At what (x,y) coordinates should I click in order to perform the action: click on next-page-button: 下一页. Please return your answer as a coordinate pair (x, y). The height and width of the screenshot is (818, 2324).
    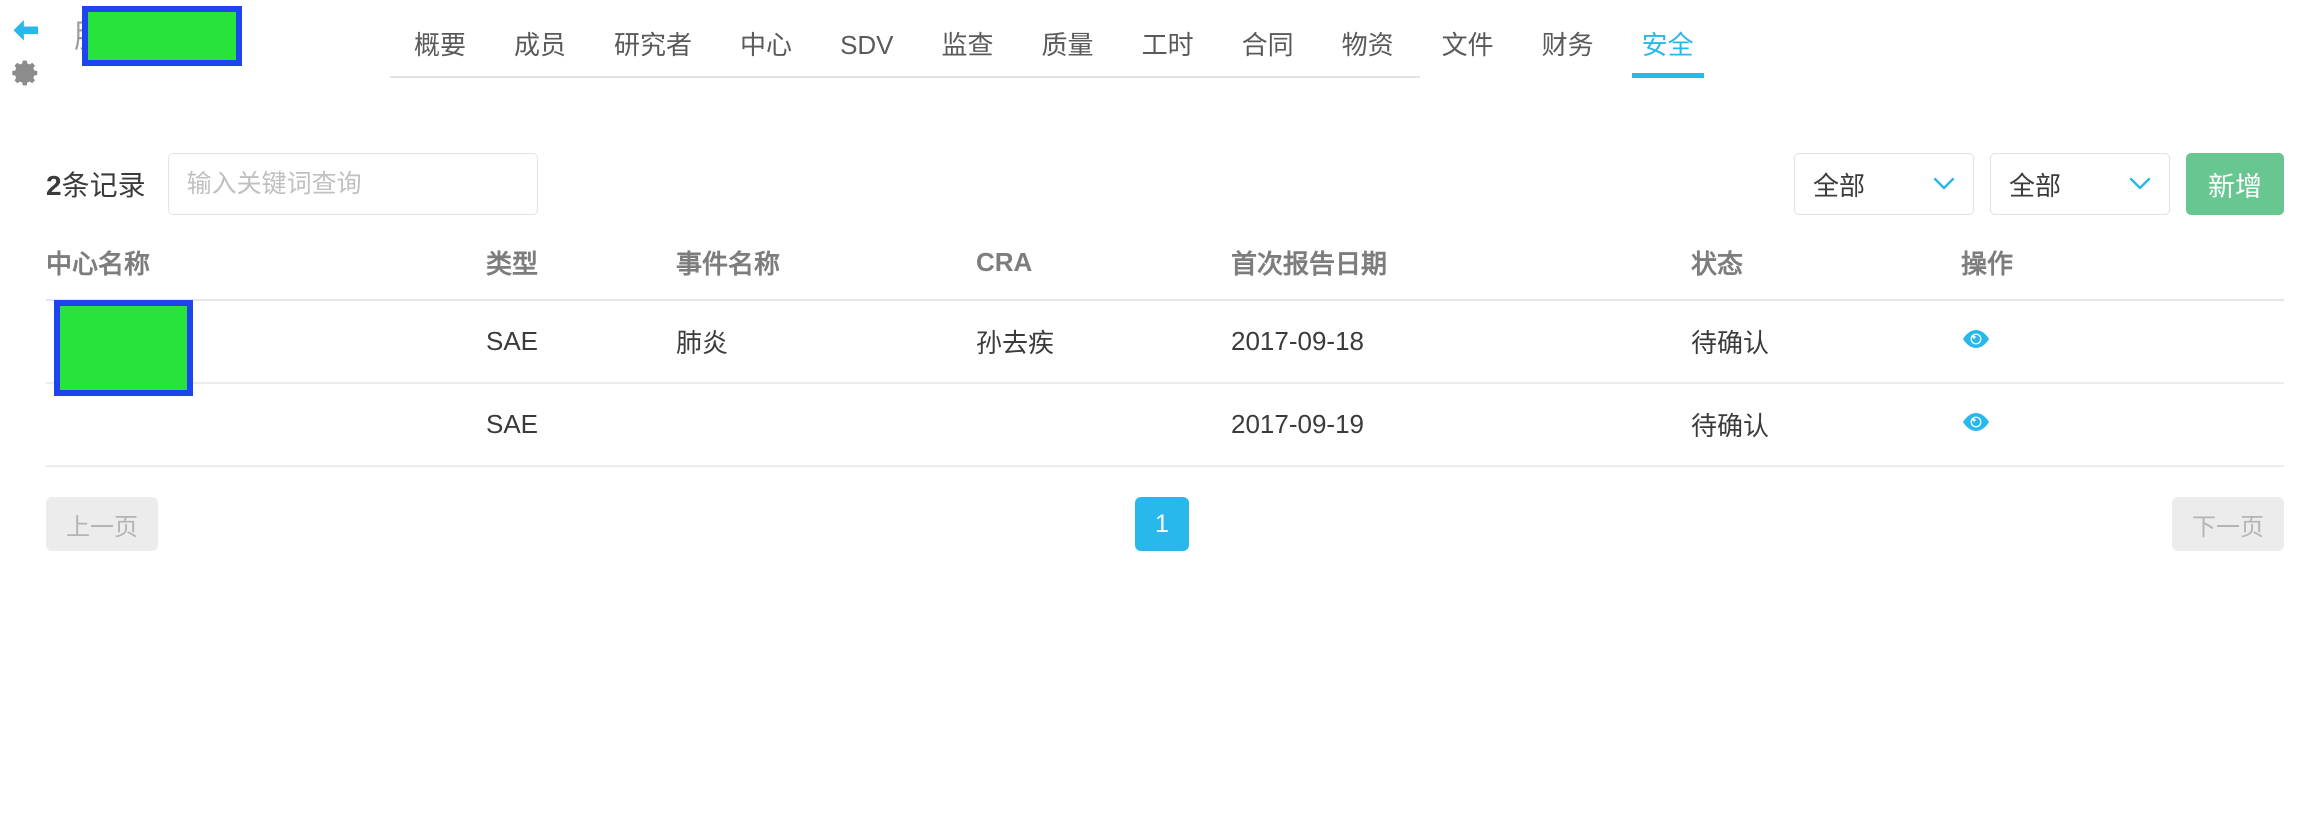
    Looking at the image, I should click on (2228, 524).